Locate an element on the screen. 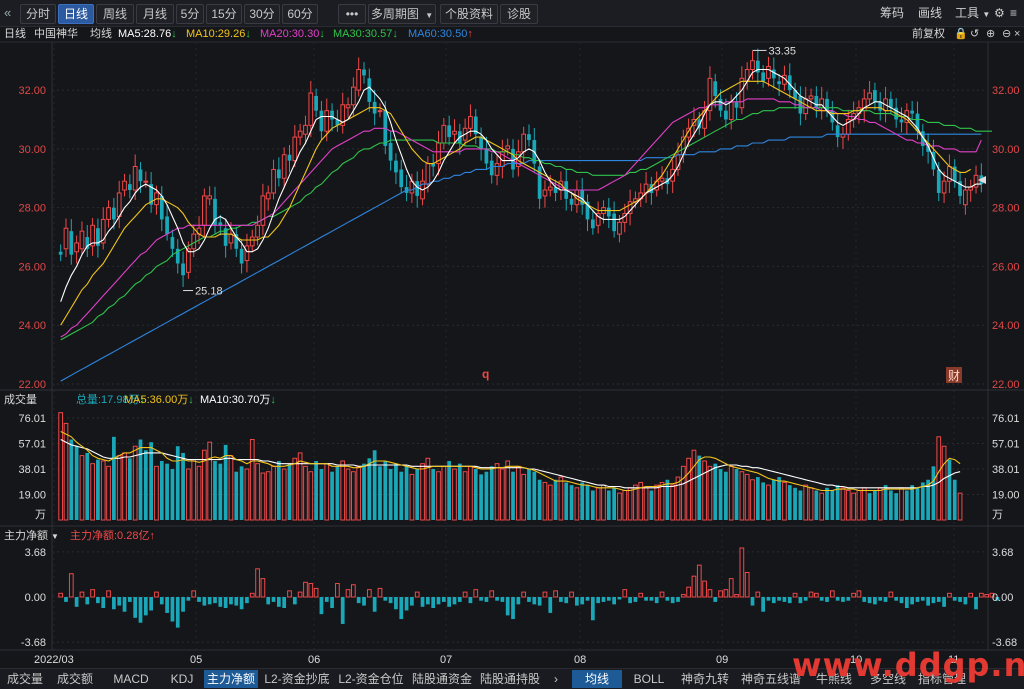 The width and height of the screenshot is (1024, 689). price-tick-left: 28.00 is located at coordinates (32, 209).